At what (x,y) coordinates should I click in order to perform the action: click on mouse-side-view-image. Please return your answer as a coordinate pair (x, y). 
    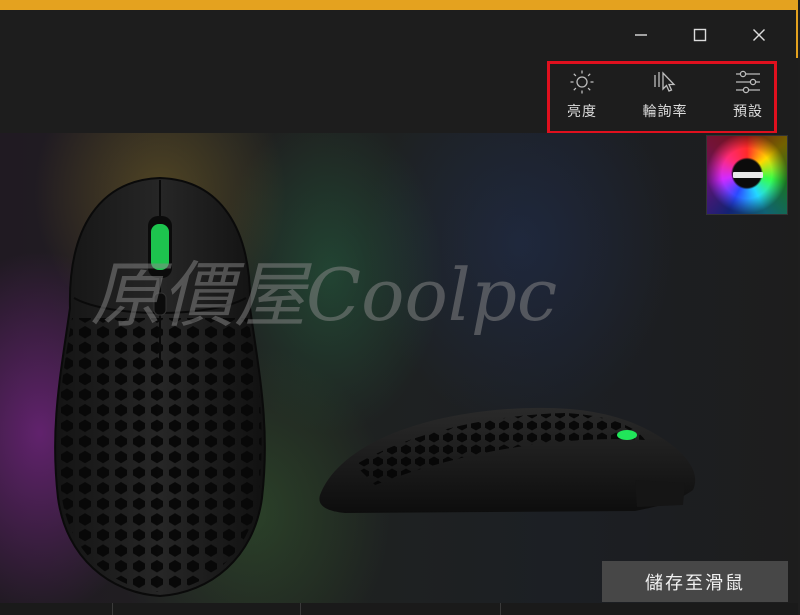
    Looking at the image, I should click on (507, 460).